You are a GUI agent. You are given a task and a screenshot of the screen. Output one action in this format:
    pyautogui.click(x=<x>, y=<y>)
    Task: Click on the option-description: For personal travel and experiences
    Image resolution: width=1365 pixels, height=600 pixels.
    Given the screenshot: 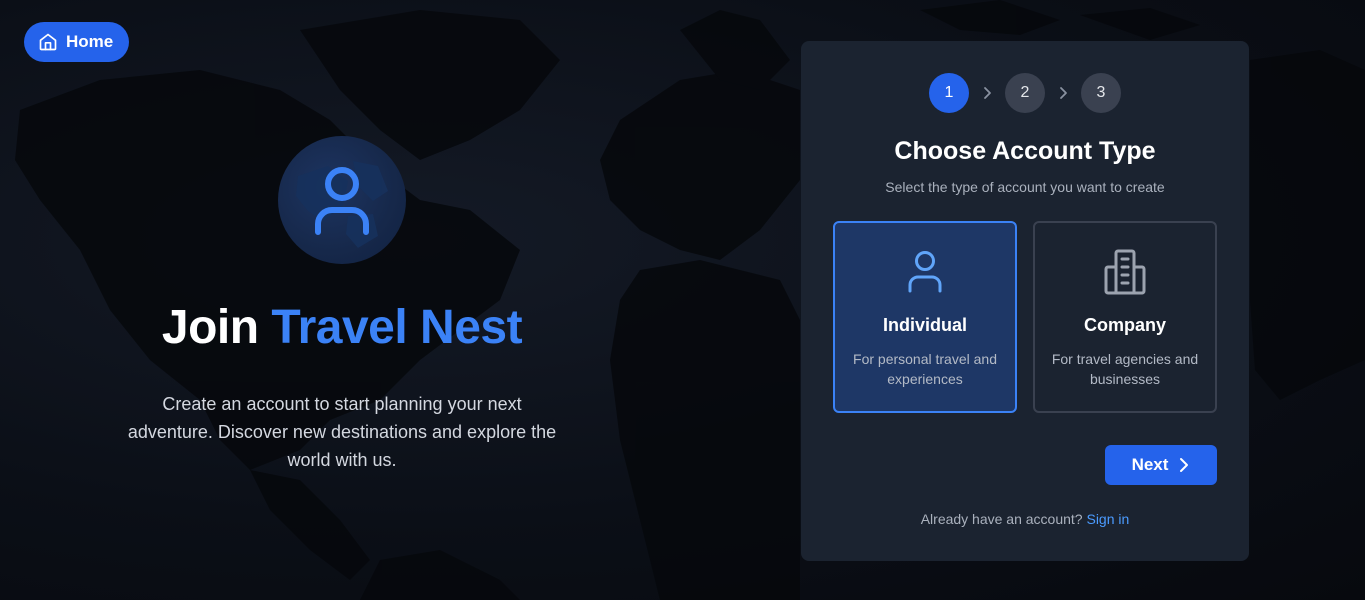 What is the action you would take?
    pyautogui.click(x=925, y=369)
    